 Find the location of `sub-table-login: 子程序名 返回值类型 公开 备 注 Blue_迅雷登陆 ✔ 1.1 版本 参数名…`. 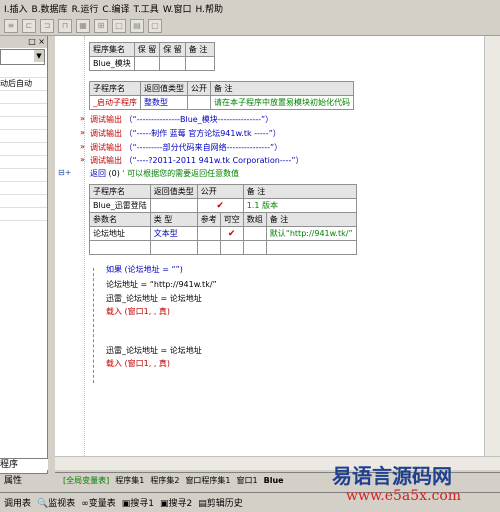

sub-table-login: 子程序名 返回值类型 公开 备 注 Blue_迅雷登陆 ✔ 1.1 版本 参数名… is located at coordinates (223, 219).